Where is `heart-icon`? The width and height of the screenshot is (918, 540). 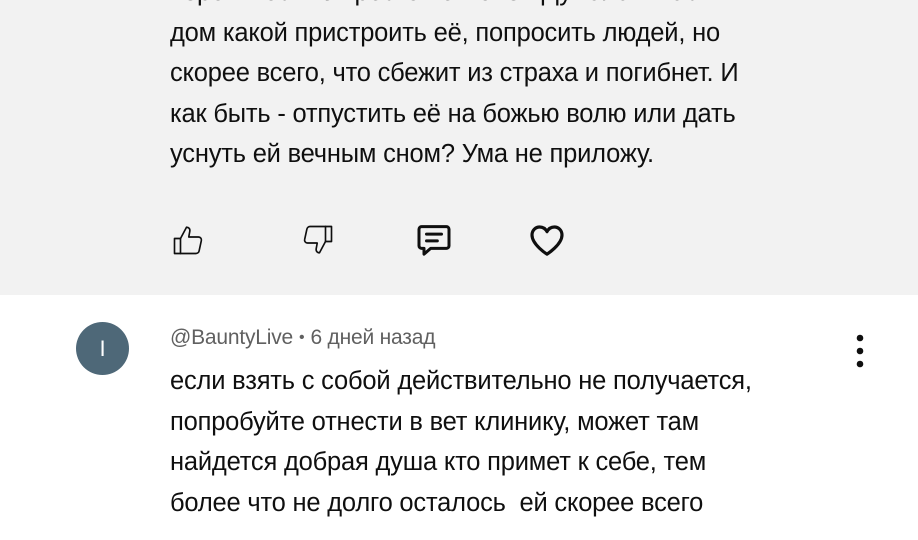
heart-icon is located at coordinates (547, 240).